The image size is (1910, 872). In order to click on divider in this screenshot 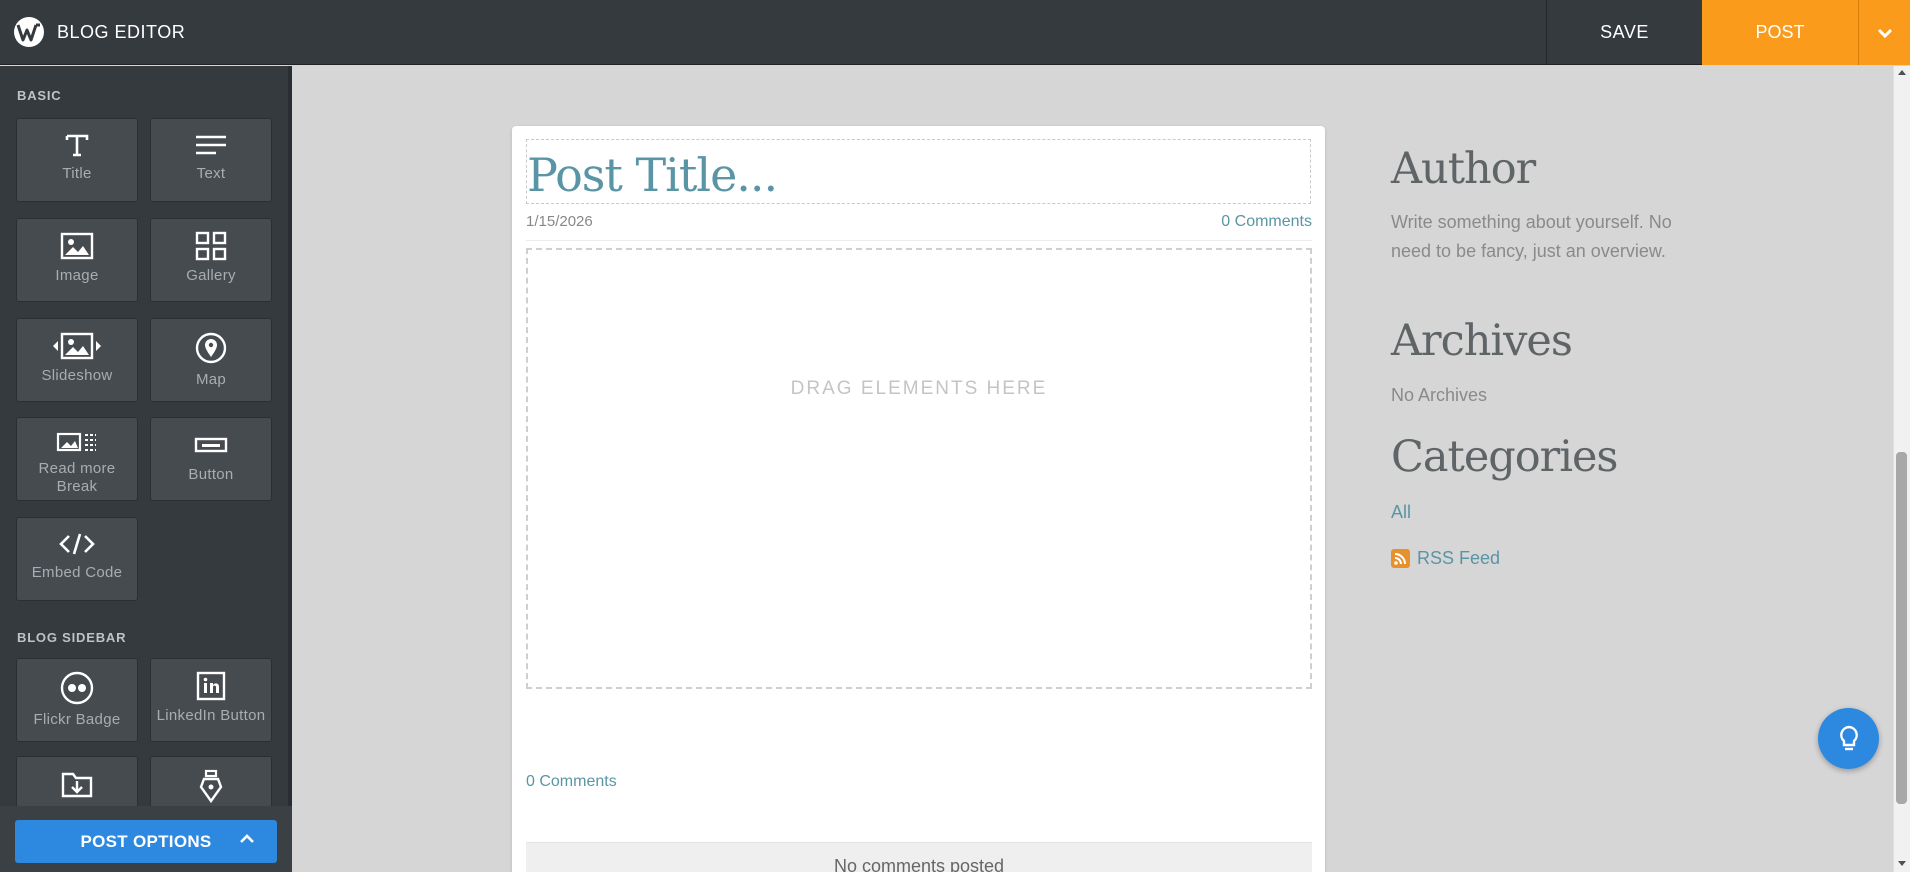, I will do `click(919, 240)`.